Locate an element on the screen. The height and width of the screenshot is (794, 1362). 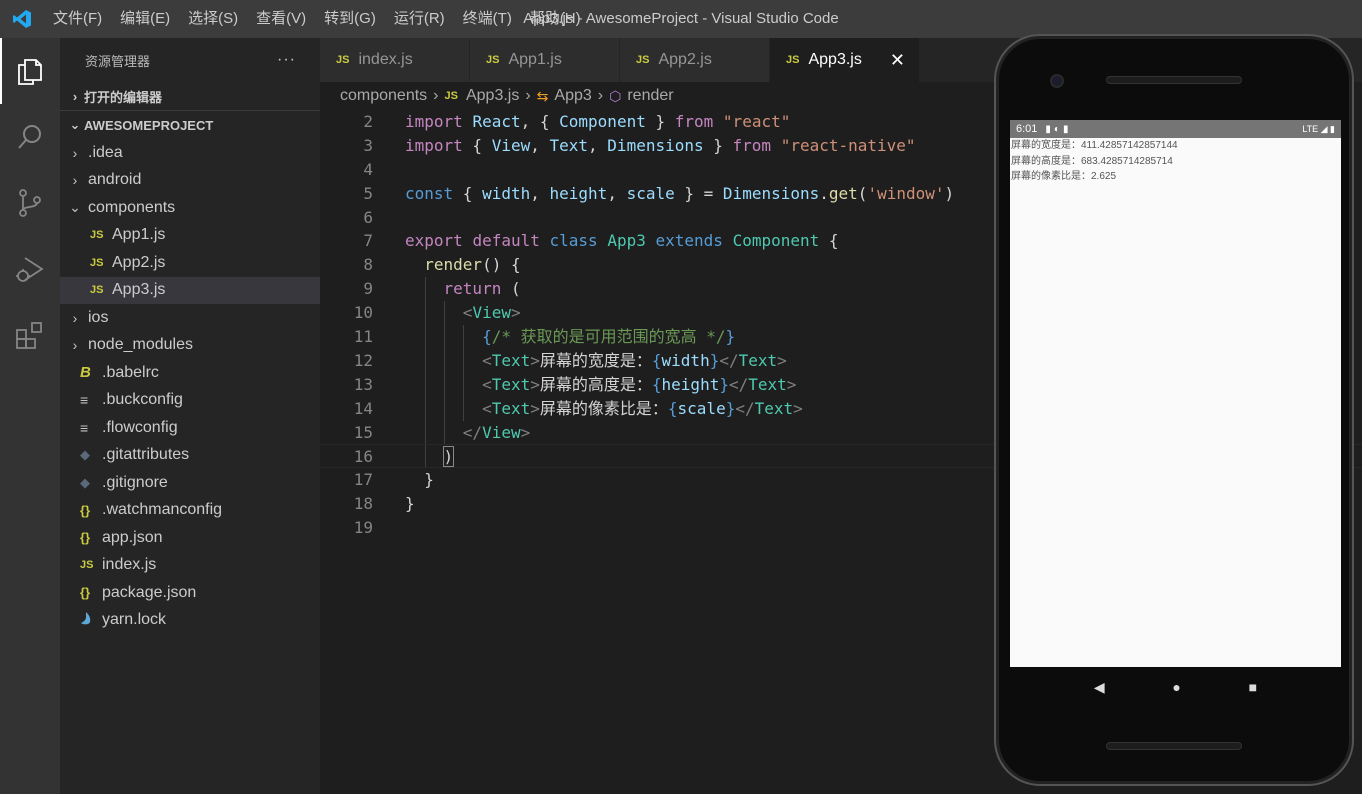
speaker-grille is located at coordinates (1174, 746).